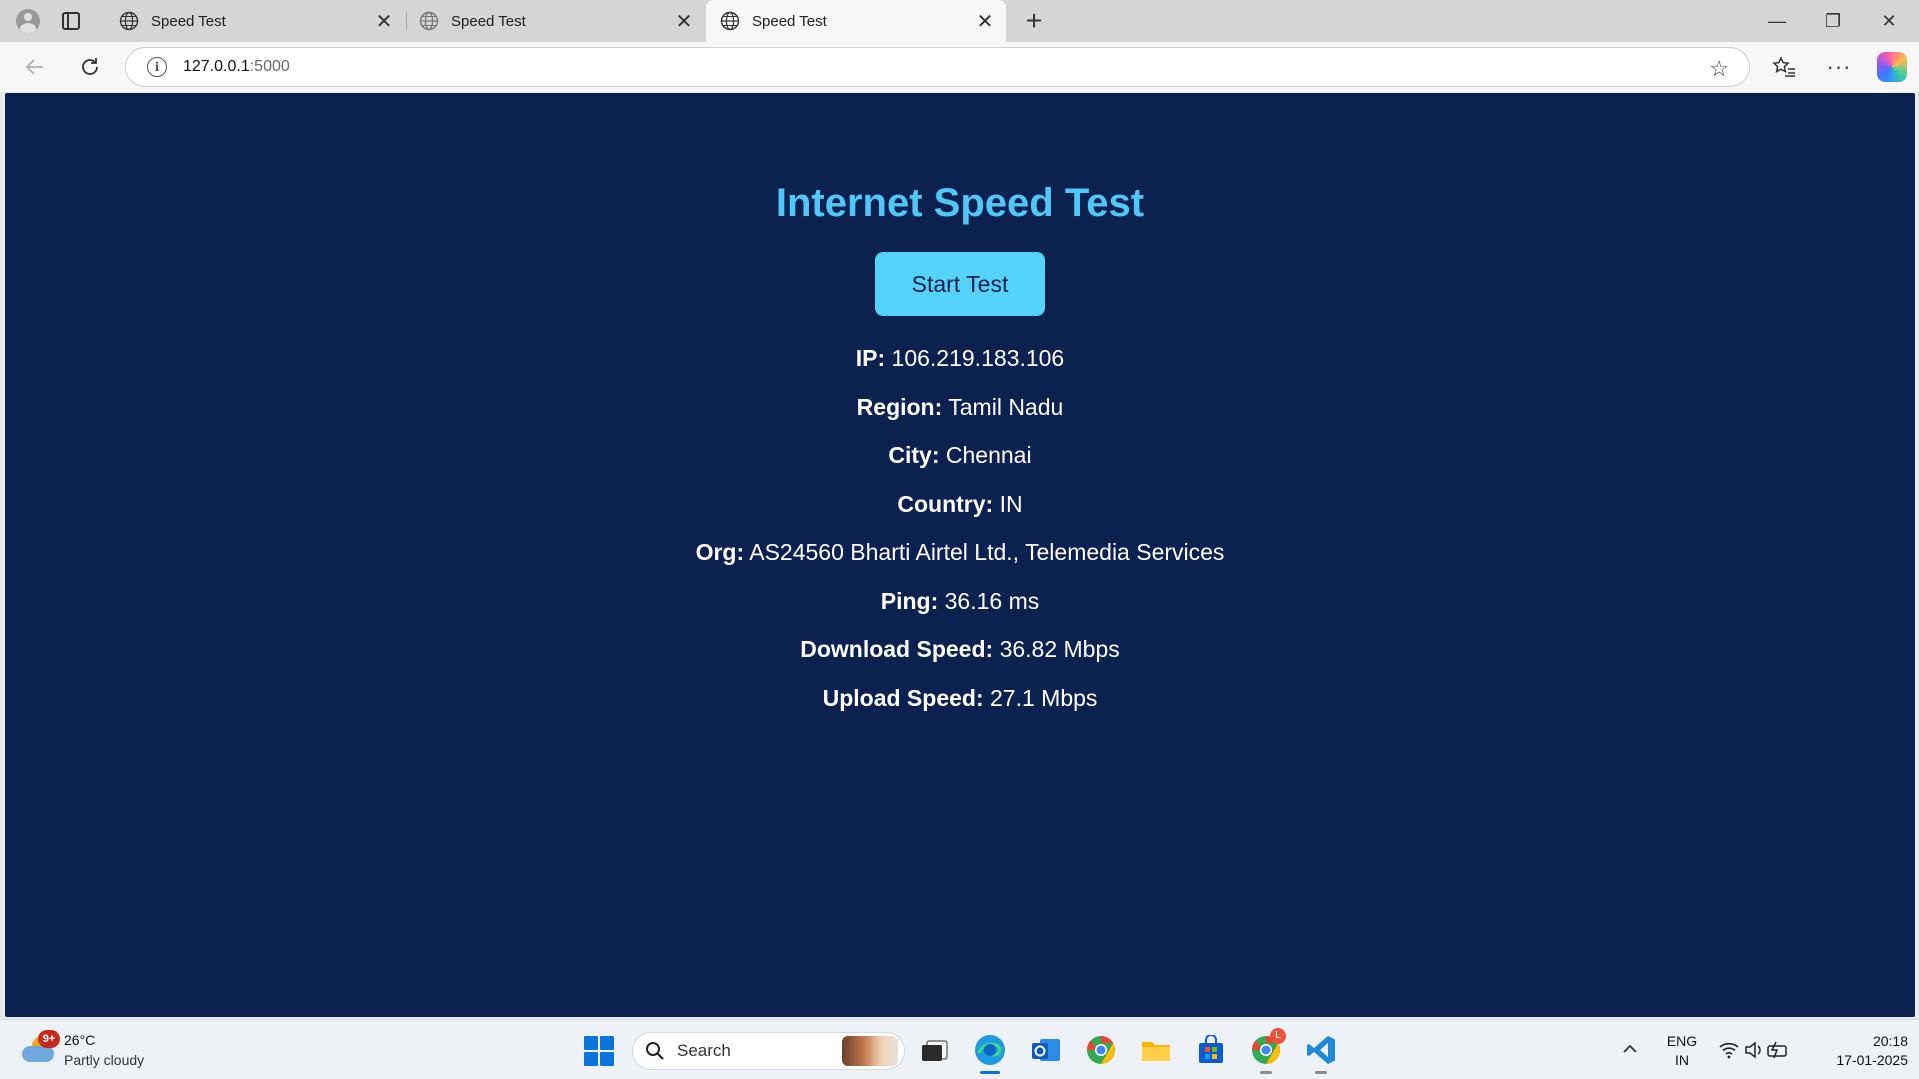 The height and width of the screenshot is (1079, 1919). What do you see at coordinates (71, 21) in the screenshot?
I see `tab-actions-menu-icon` at bounding box center [71, 21].